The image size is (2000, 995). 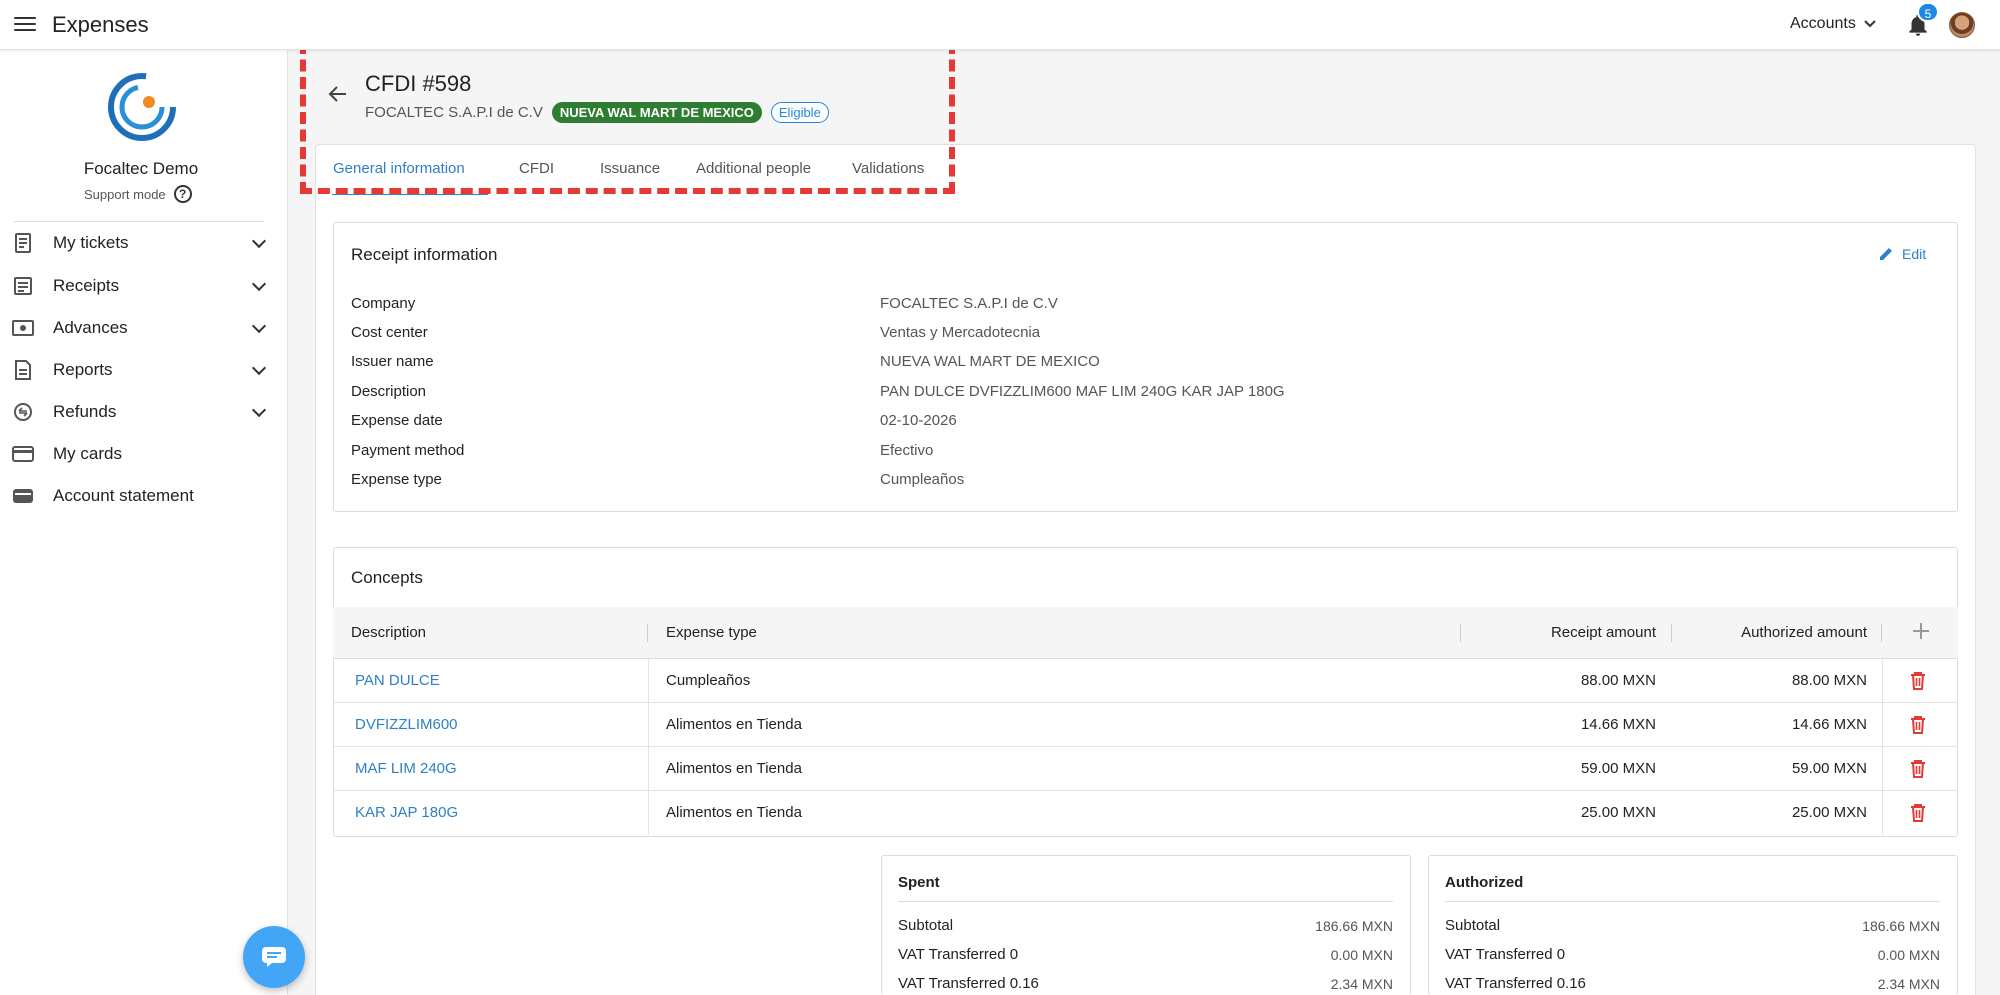 I want to click on support-mode: Support mode ?, so click(x=138, y=194).